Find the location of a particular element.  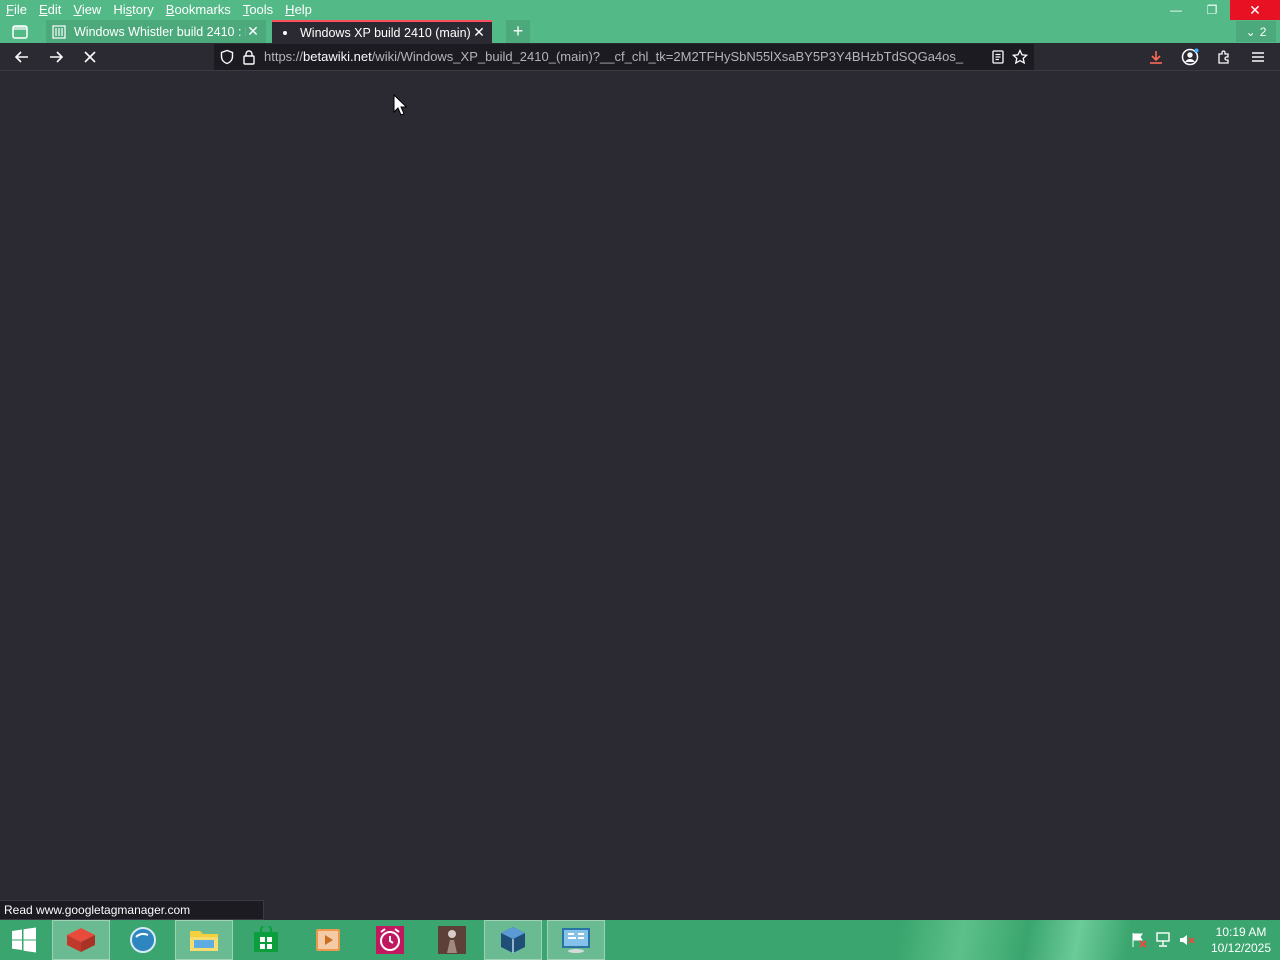

globe-app-icon is located at coordinates (143, 940).